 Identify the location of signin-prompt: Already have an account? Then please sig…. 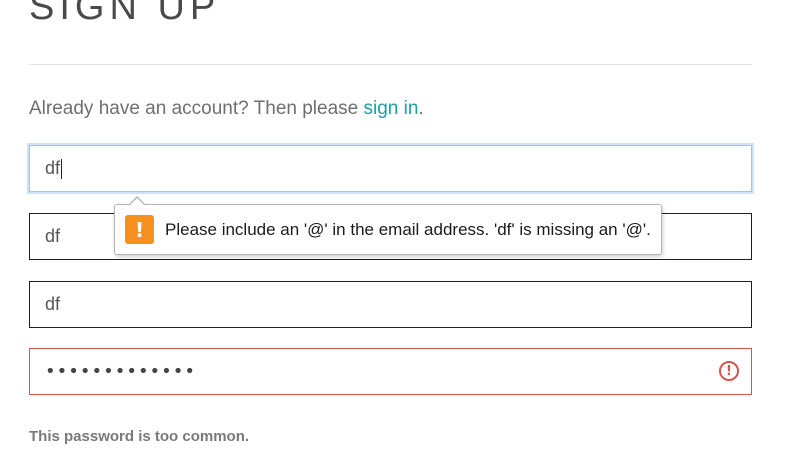
(226, 109).